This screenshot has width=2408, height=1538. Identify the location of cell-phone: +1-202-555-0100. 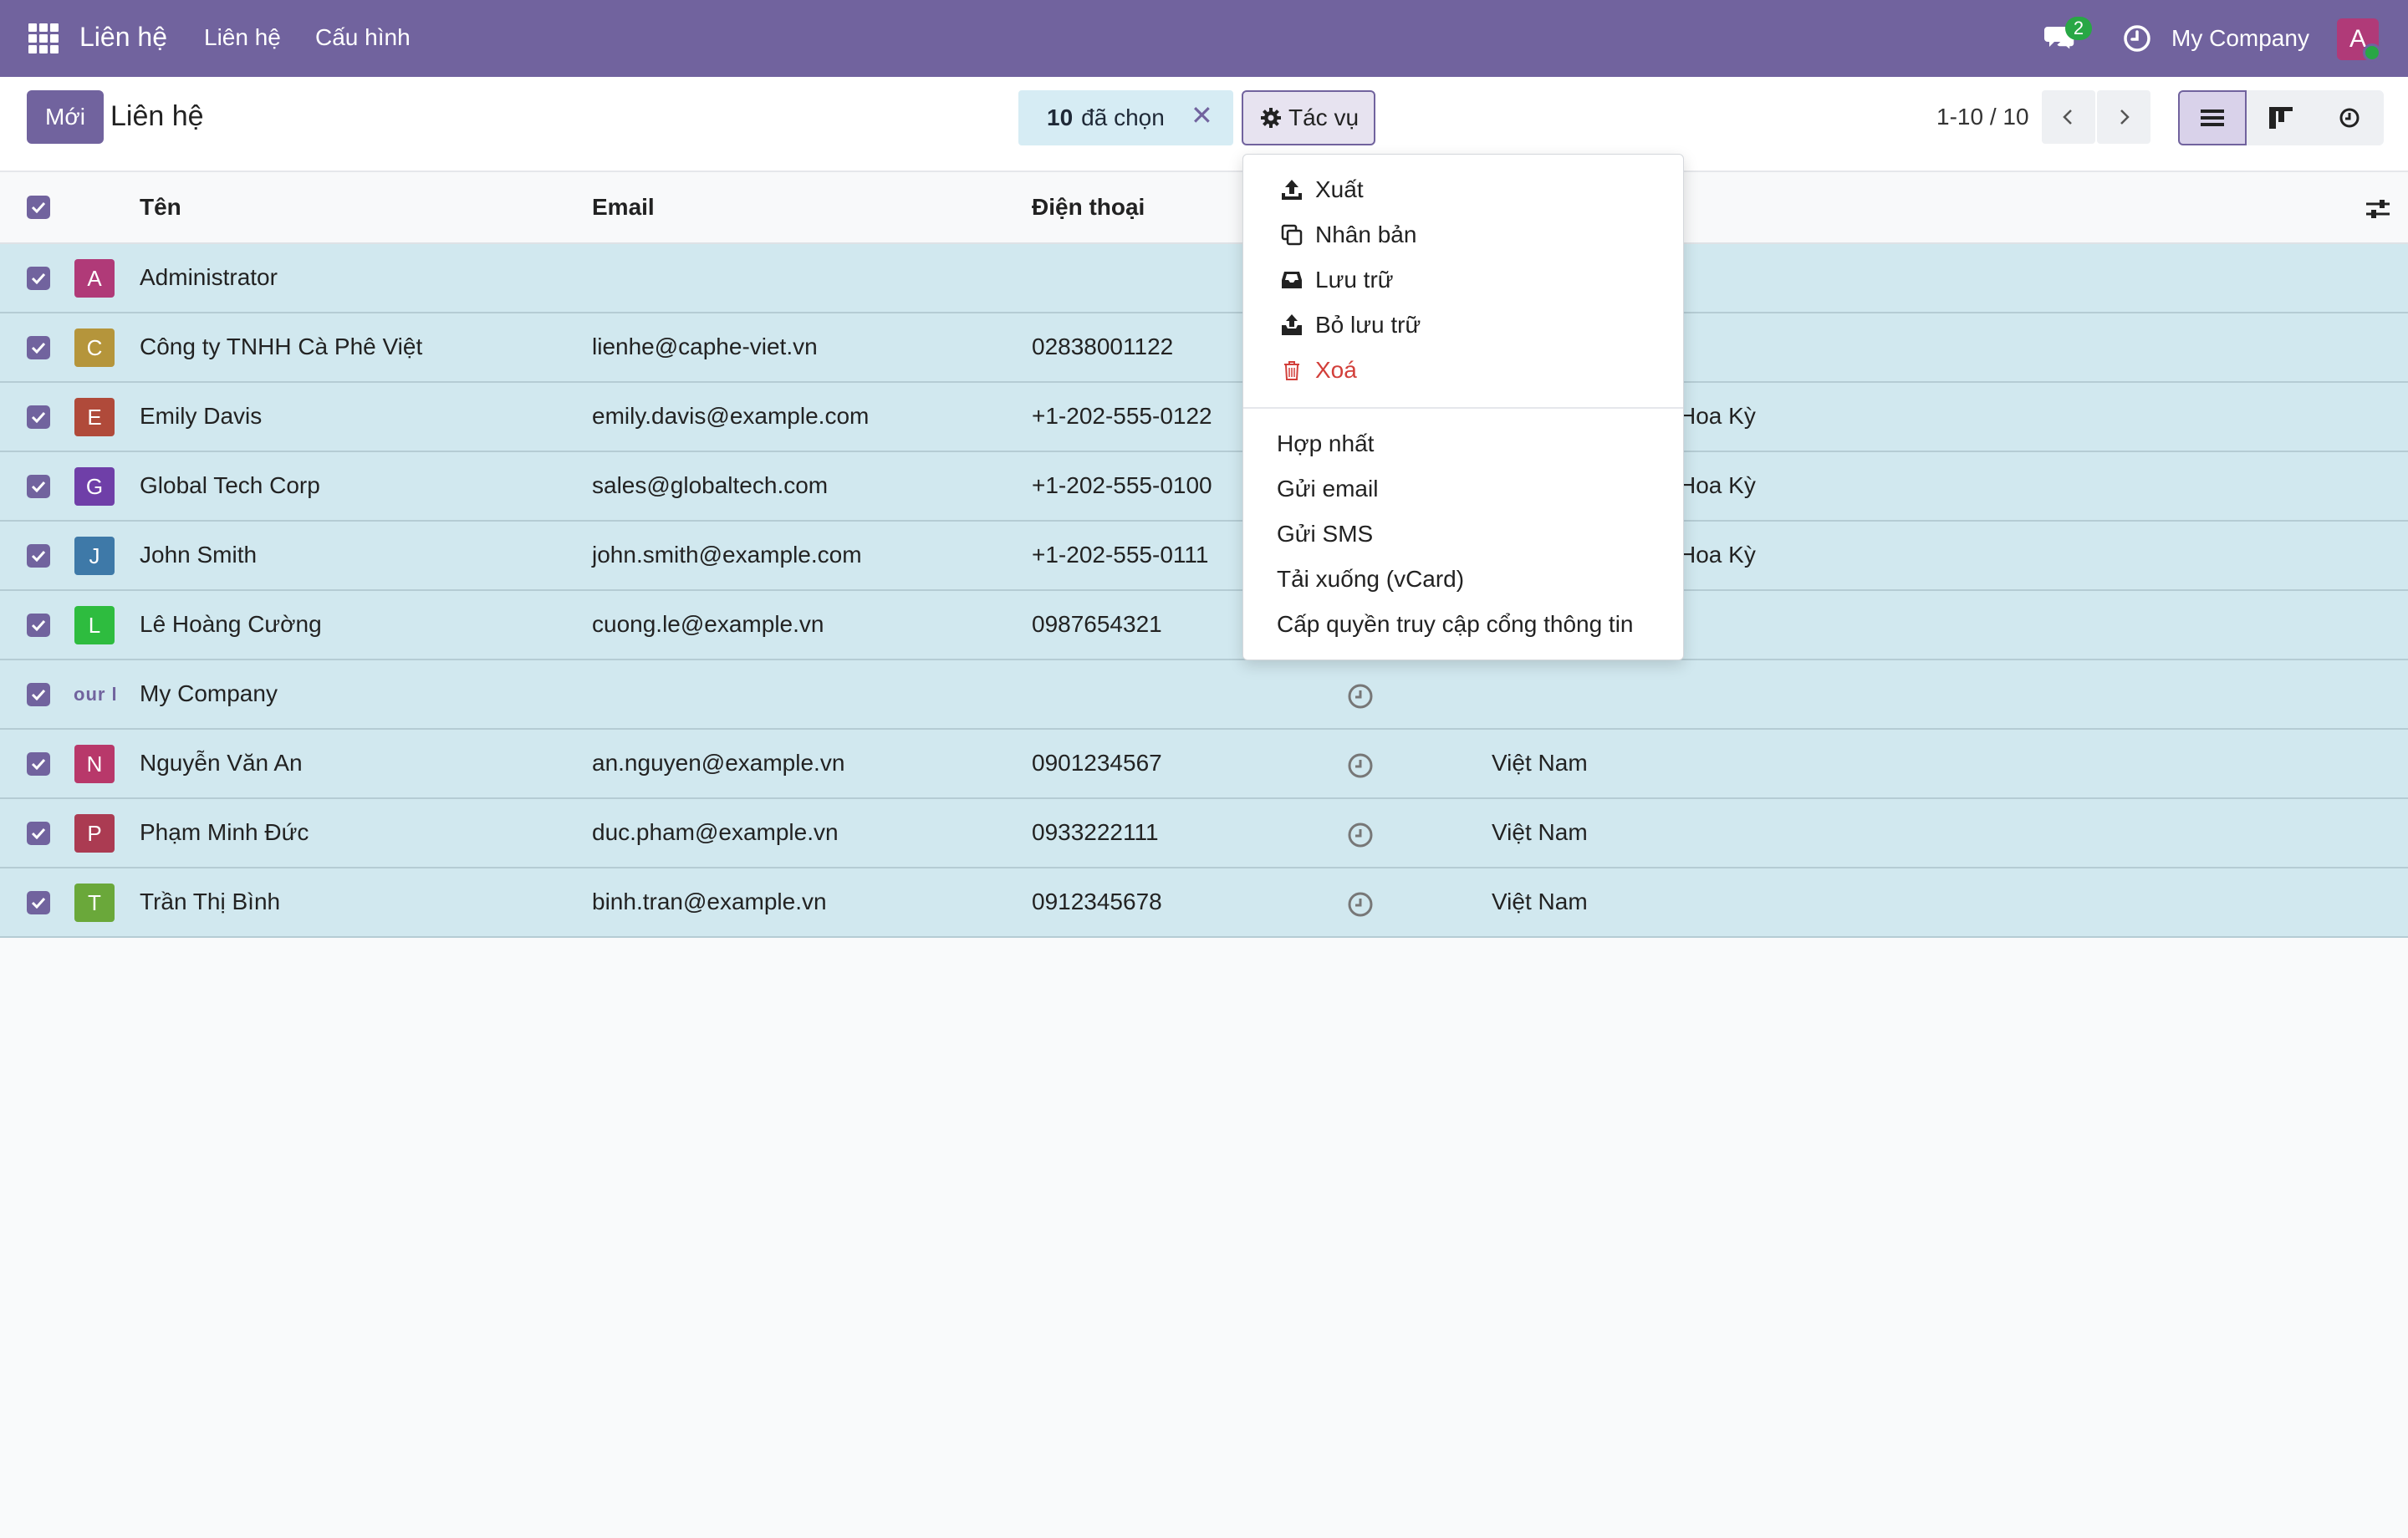
(1122, 486).